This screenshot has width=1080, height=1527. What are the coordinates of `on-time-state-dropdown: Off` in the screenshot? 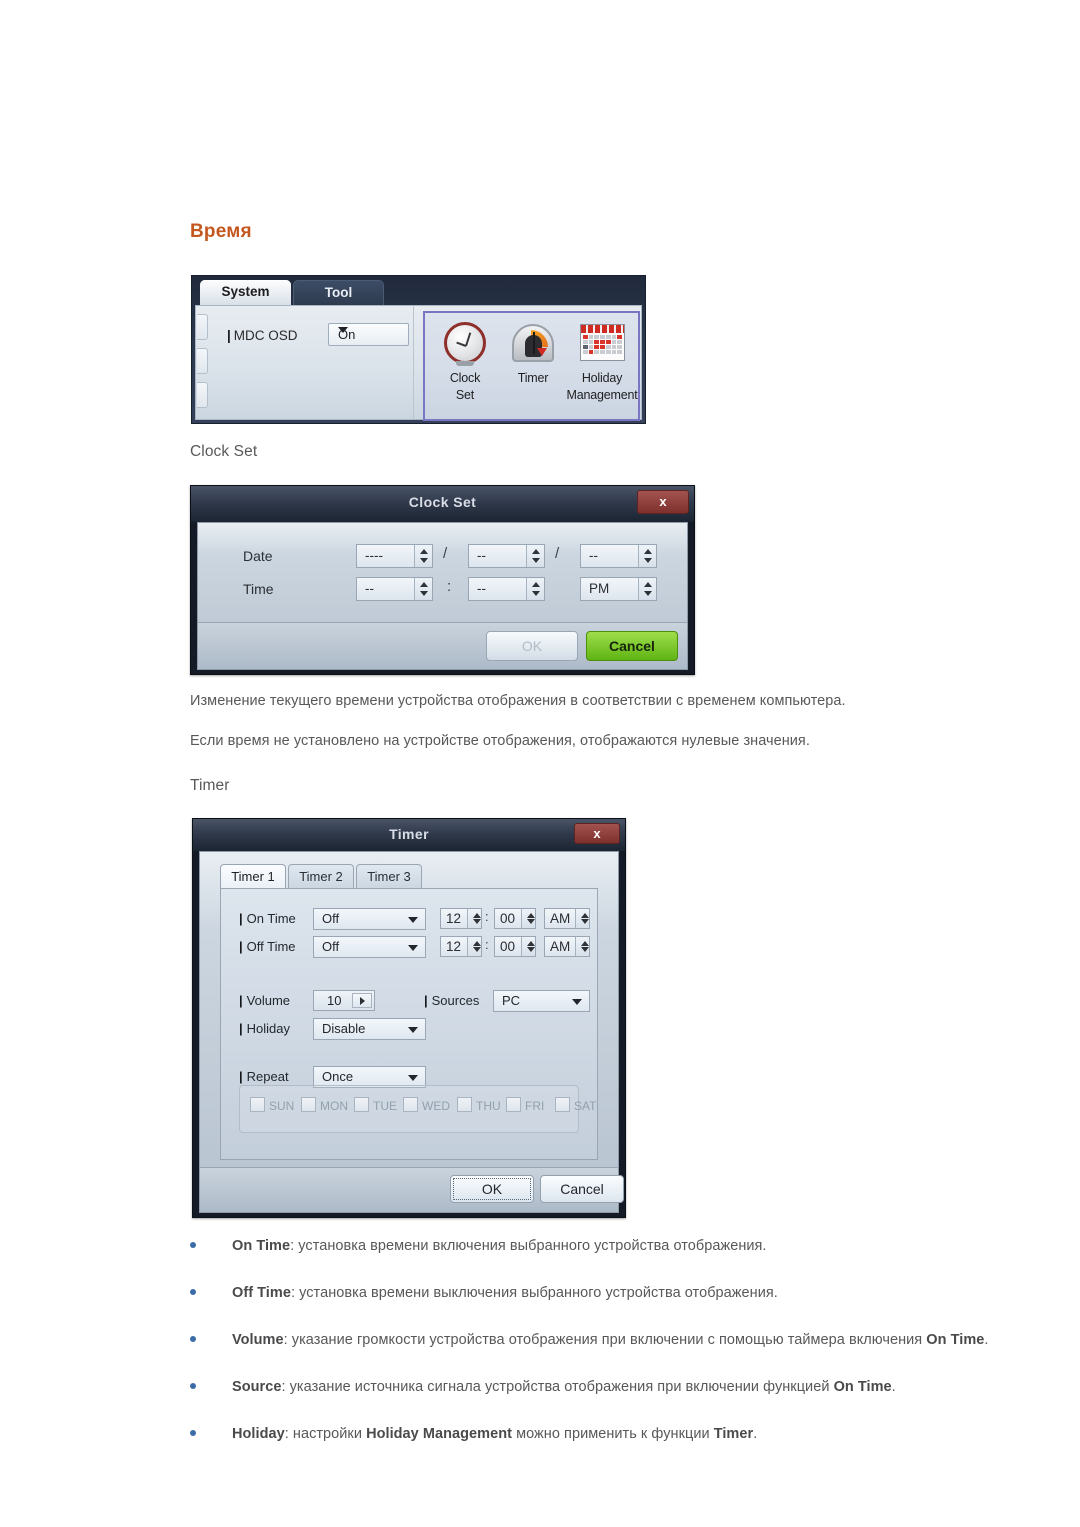 It's located at (369, 919).